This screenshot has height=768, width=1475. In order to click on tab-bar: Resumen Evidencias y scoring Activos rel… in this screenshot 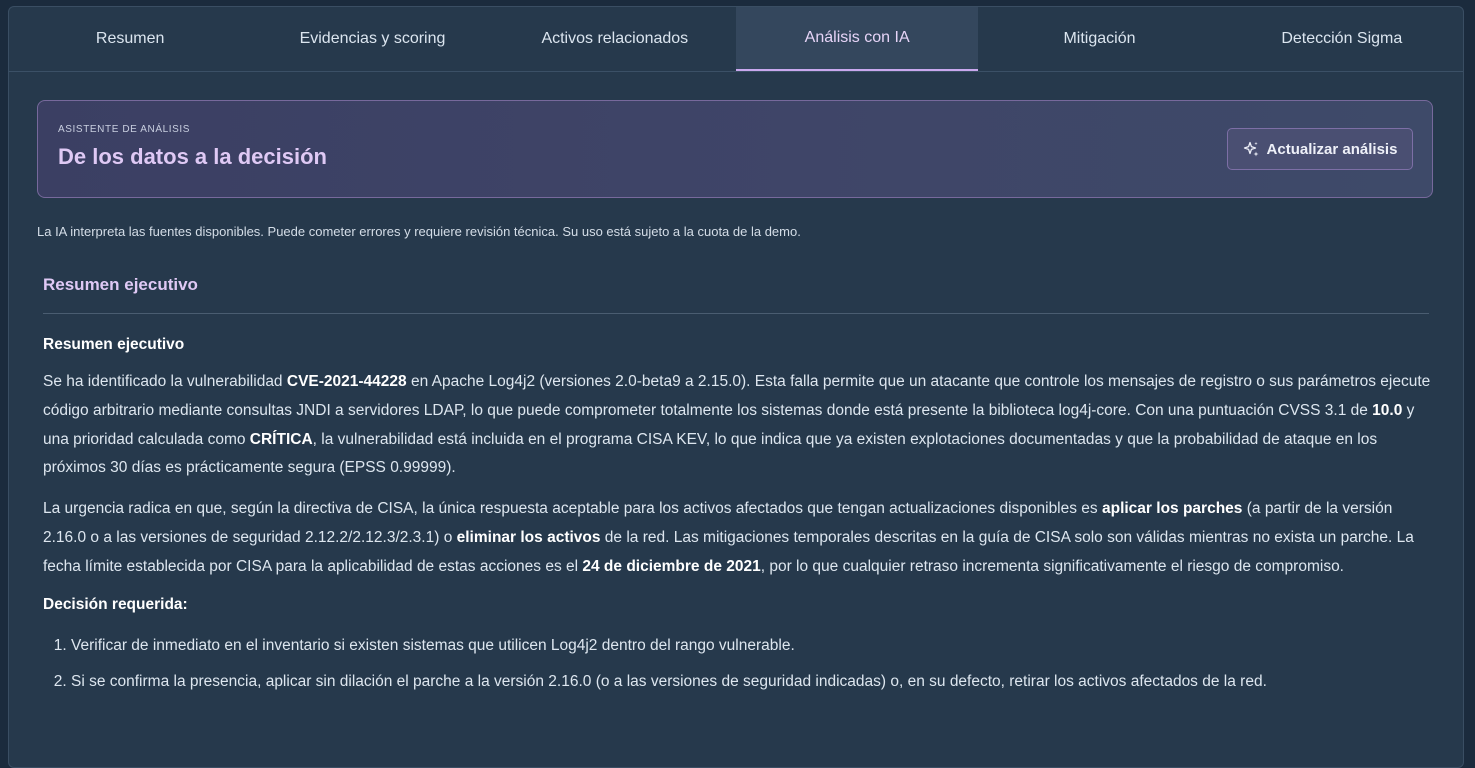, I will do `click(736, 39)`.